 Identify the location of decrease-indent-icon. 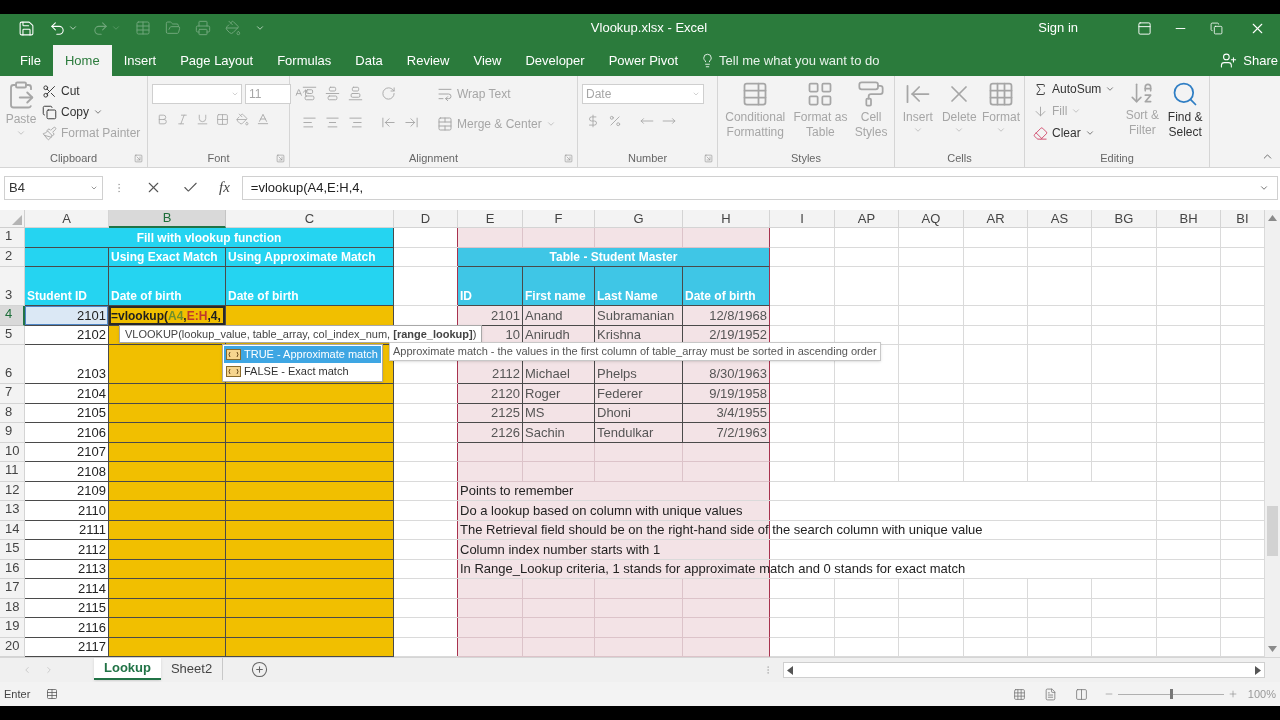
(388, 122).